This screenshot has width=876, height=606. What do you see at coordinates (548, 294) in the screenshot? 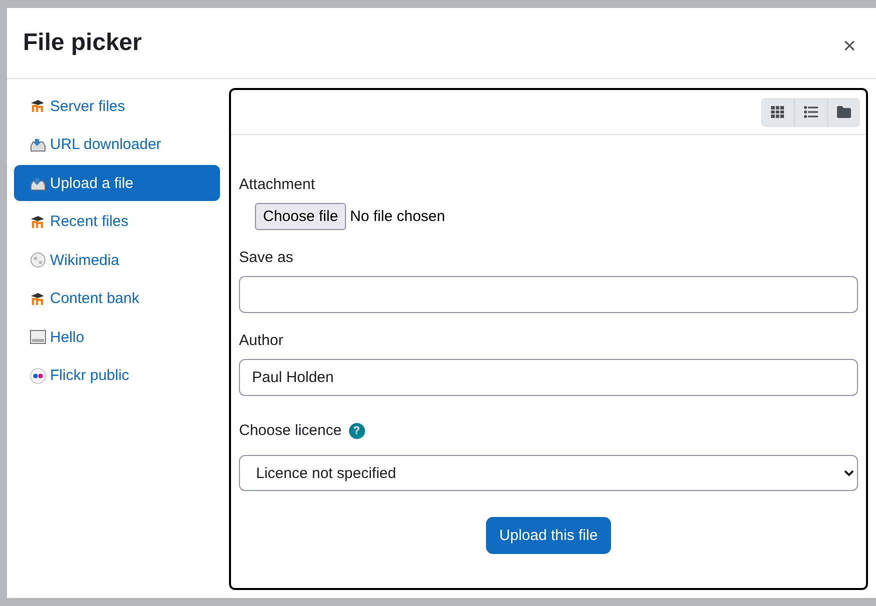
I see `save-as-field` at bounding box center [548, 294].